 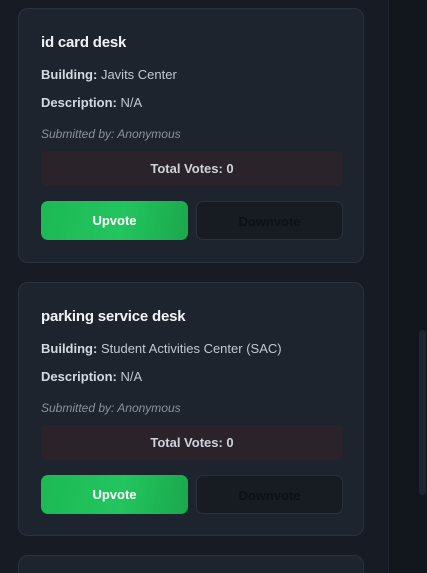 I want to click on desk-card-partial, so click(x=191, y=564).